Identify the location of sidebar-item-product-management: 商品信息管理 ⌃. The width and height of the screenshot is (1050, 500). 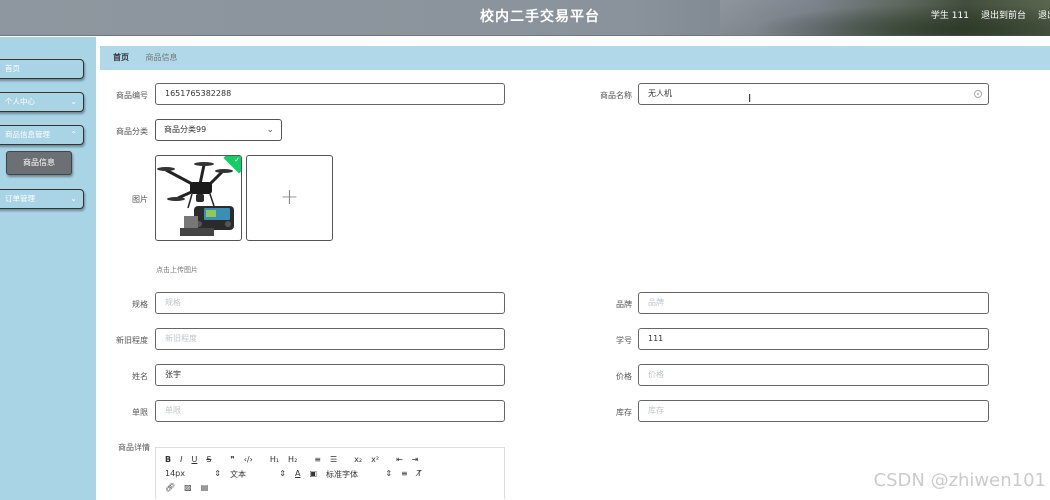
(42, 135).